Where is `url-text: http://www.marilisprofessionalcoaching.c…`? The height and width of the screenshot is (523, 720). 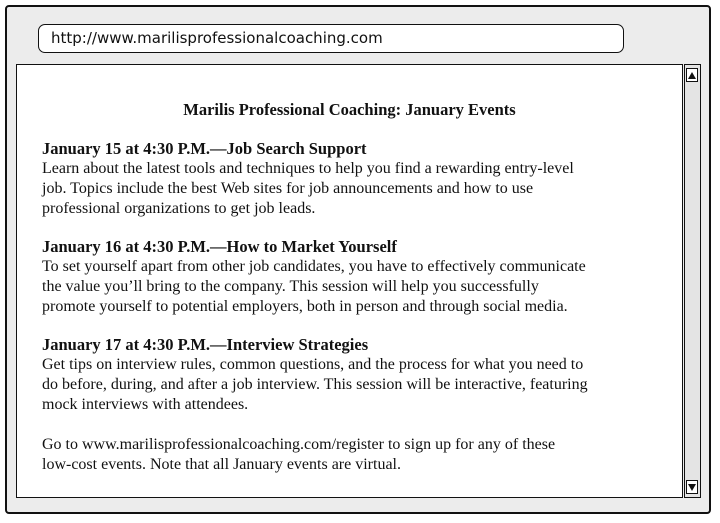 url-text: http://www.marilisprofessionalcoaching.c… is located at coordinates (217, 38).